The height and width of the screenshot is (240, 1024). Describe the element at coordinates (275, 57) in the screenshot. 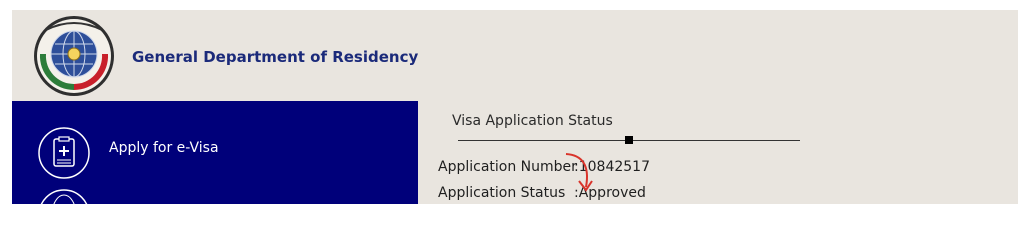

I see `site-title: General Department of Residency` at that location.